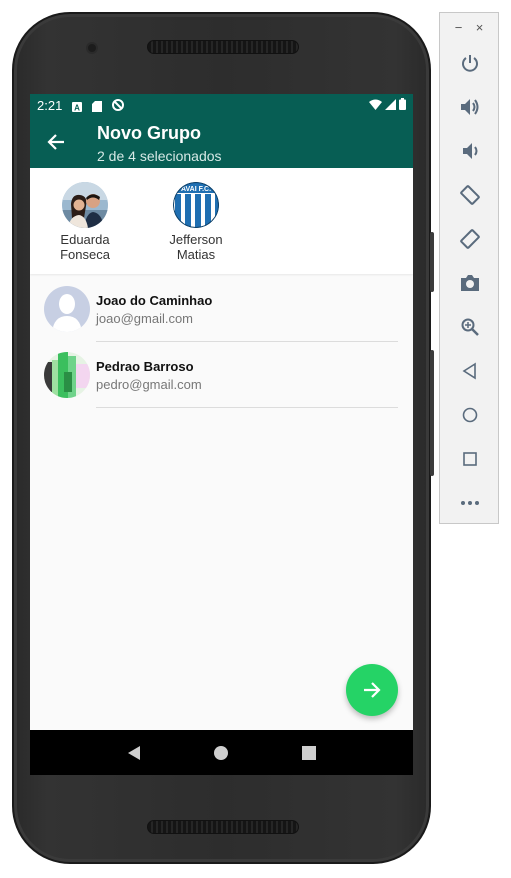 The image size is (511, 878). Describe the element at coordinates (196, 189) in the screenshot. I see `crest-text: AVAI F.C.` at that location.